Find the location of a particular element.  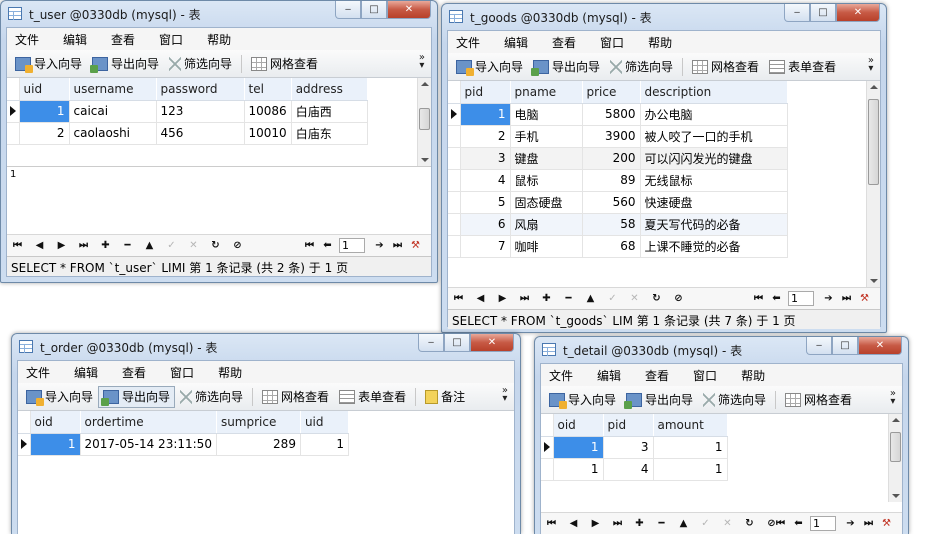

column-header-username: username is located at coordinates (113, 89).